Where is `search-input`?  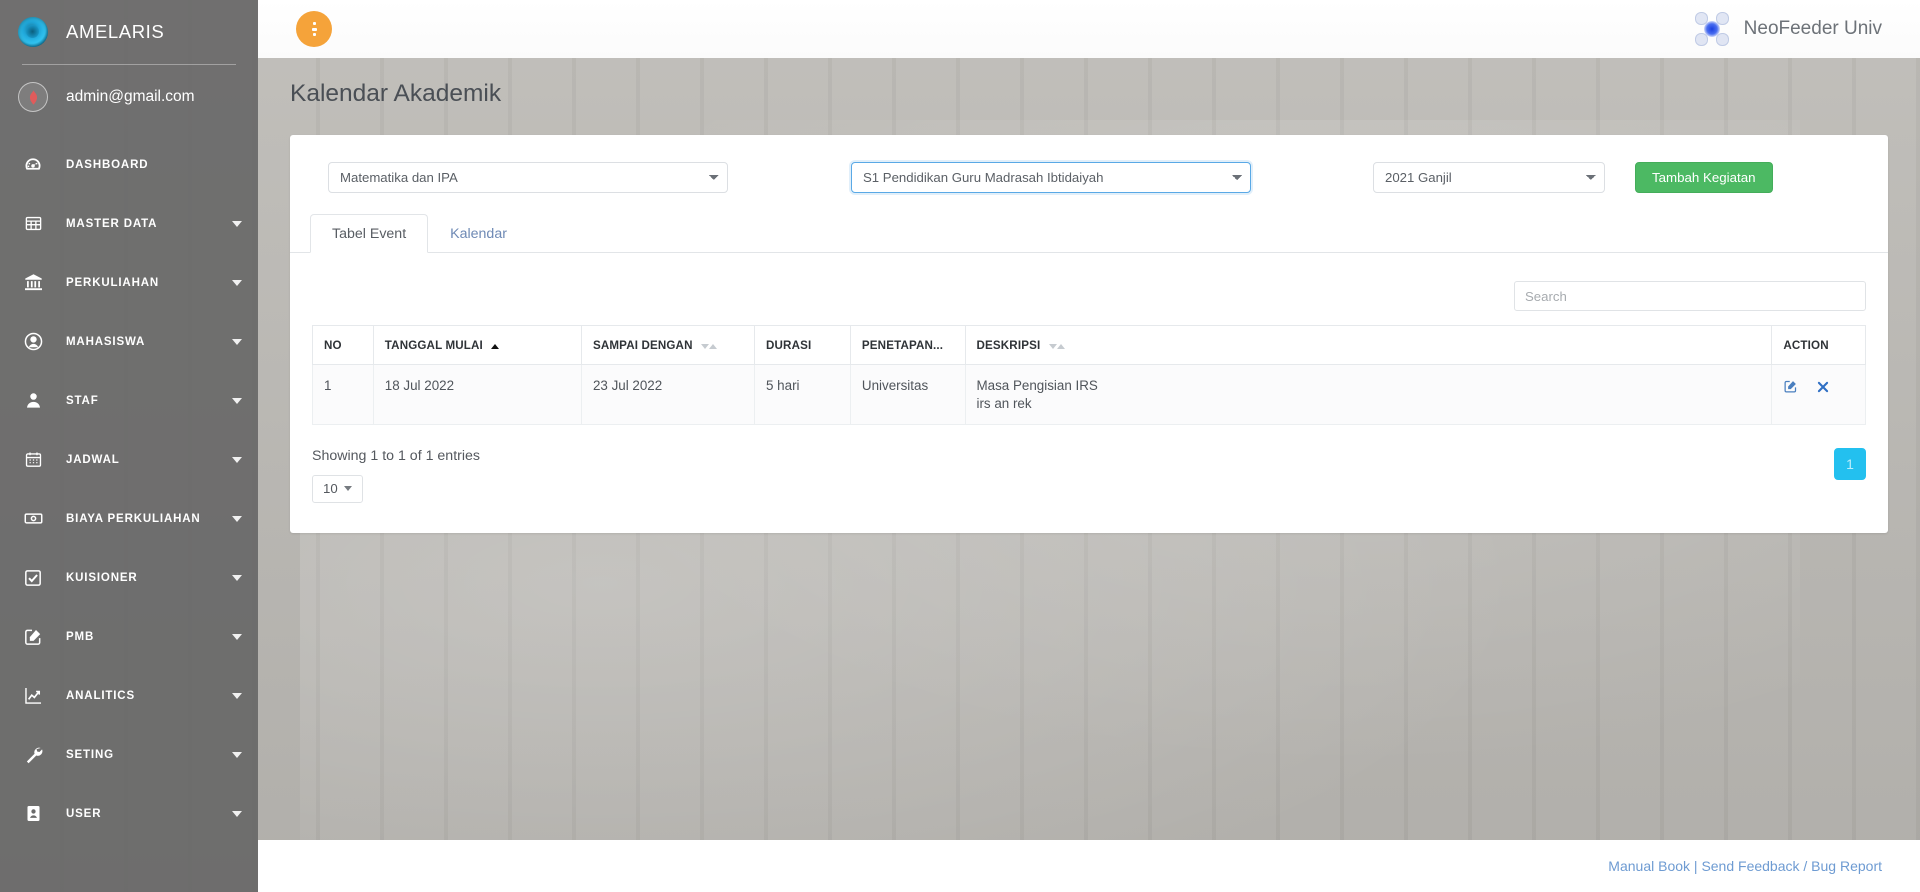
search-input is located at coordinates (1690, 296).